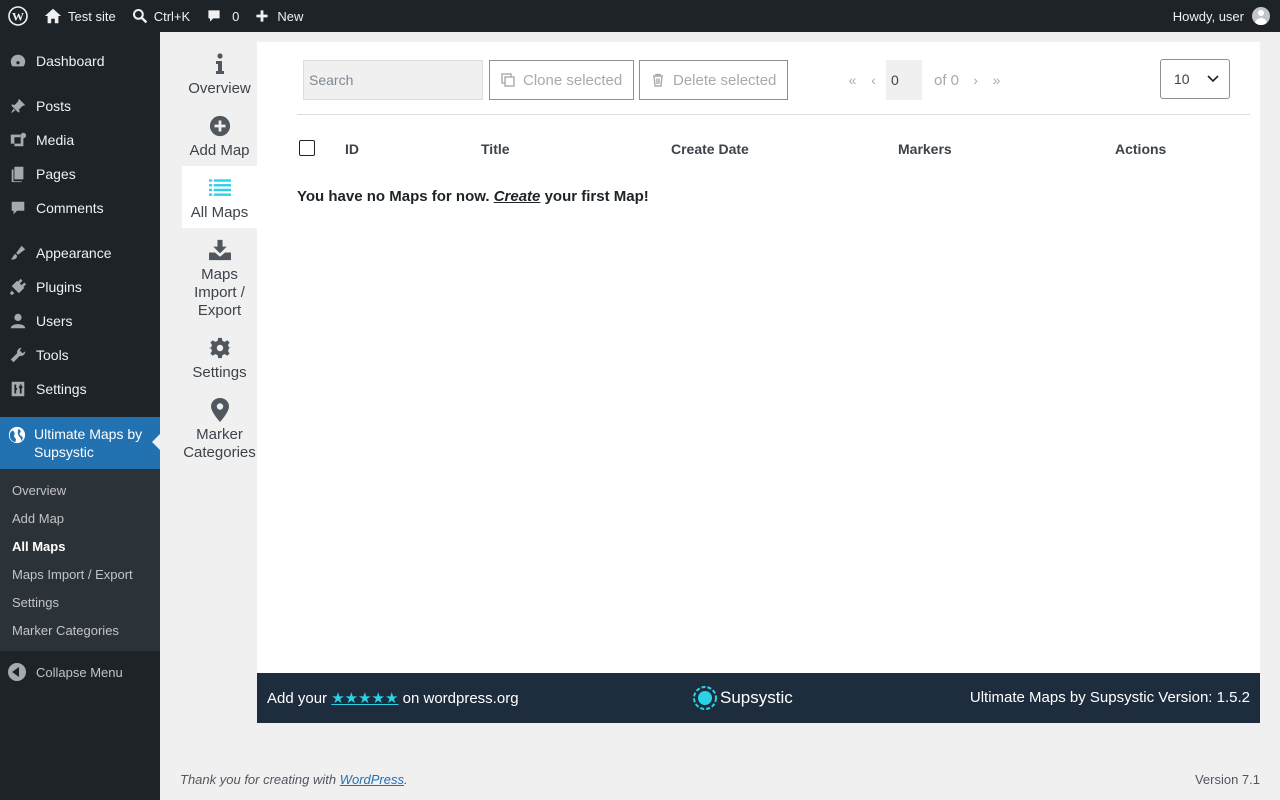 Image resolution: width=1280 pixels, height=800 pixels. I want to click on delete-selected-label: Delete selected, so click(725, 80).